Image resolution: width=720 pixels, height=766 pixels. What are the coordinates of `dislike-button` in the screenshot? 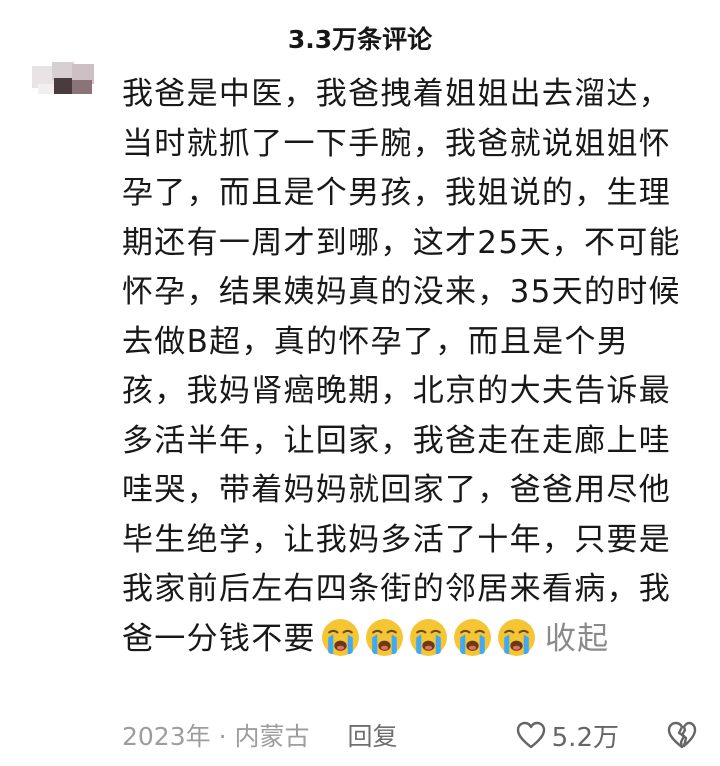 It's located at (682, 735).